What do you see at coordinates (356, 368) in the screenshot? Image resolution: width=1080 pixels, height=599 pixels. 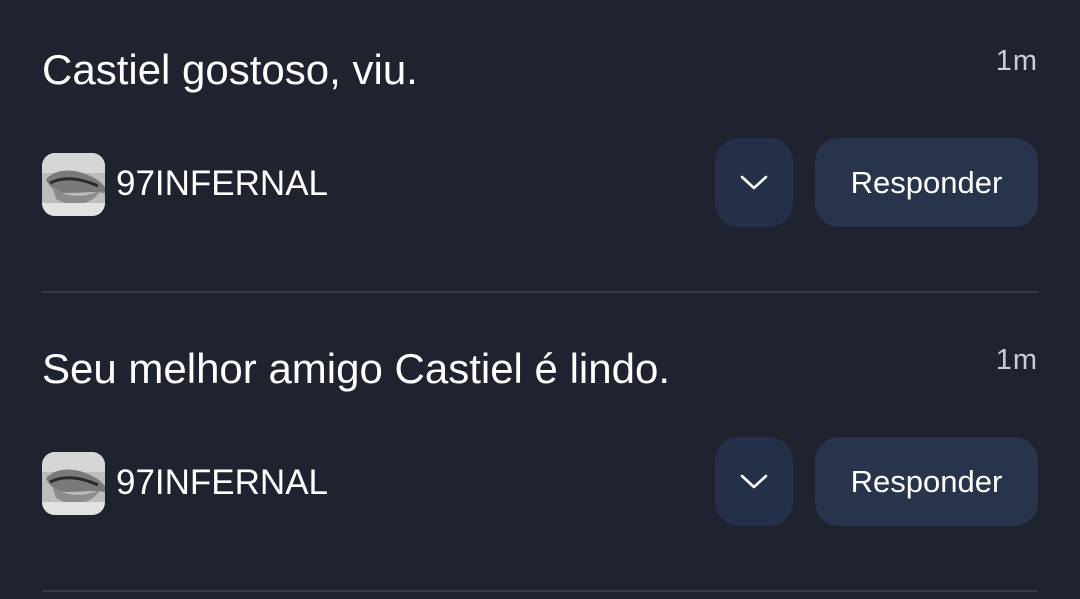 I see `notification-message: Seu melhor amigo Castiel é lindo.` at bounding box center [356, 368].